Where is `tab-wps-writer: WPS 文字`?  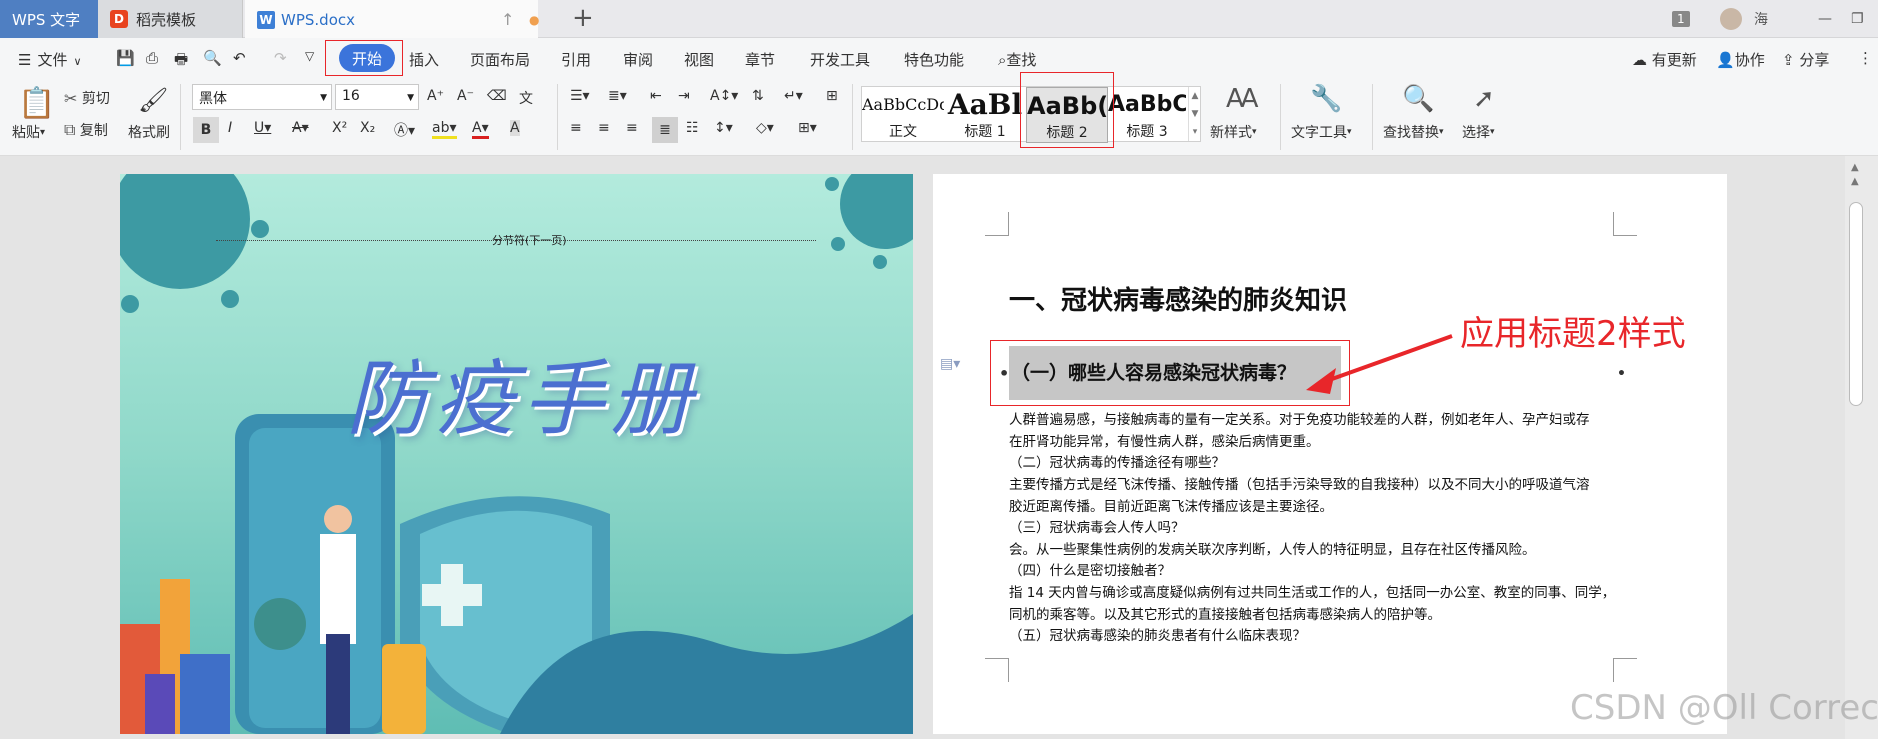 tab-wps-writer: WPS 文字 is located at coordinates (49, 19).